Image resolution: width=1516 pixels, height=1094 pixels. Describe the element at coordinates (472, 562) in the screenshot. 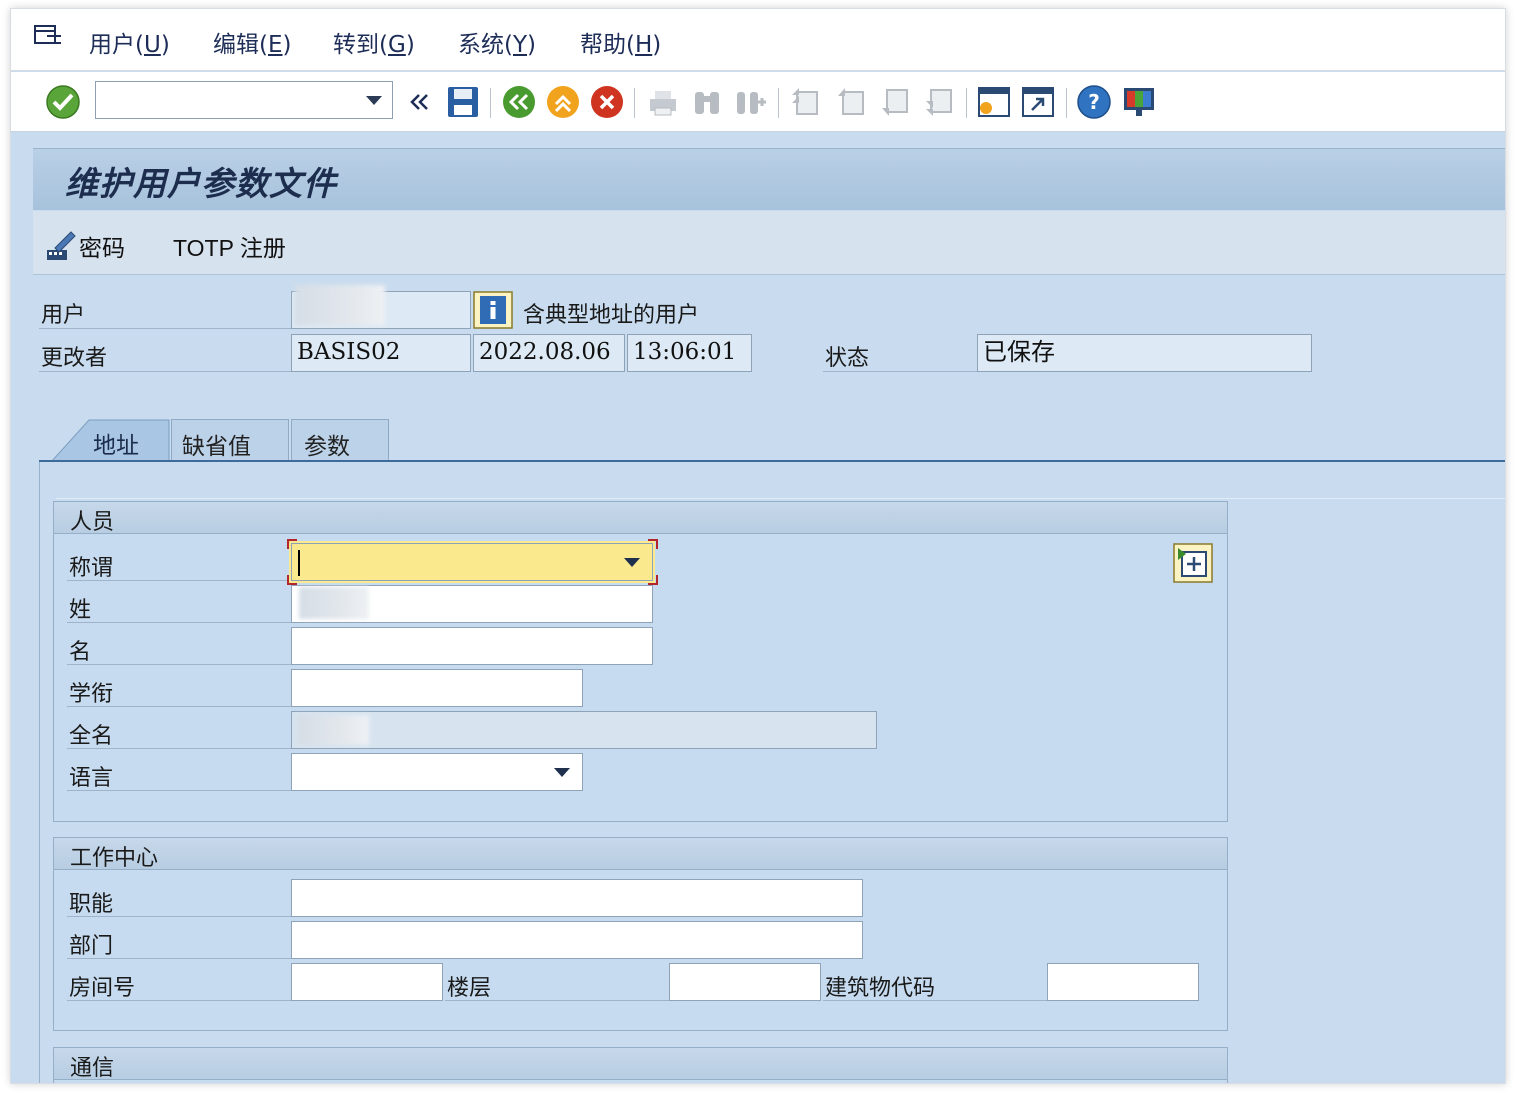

I see `title-select` at that location.